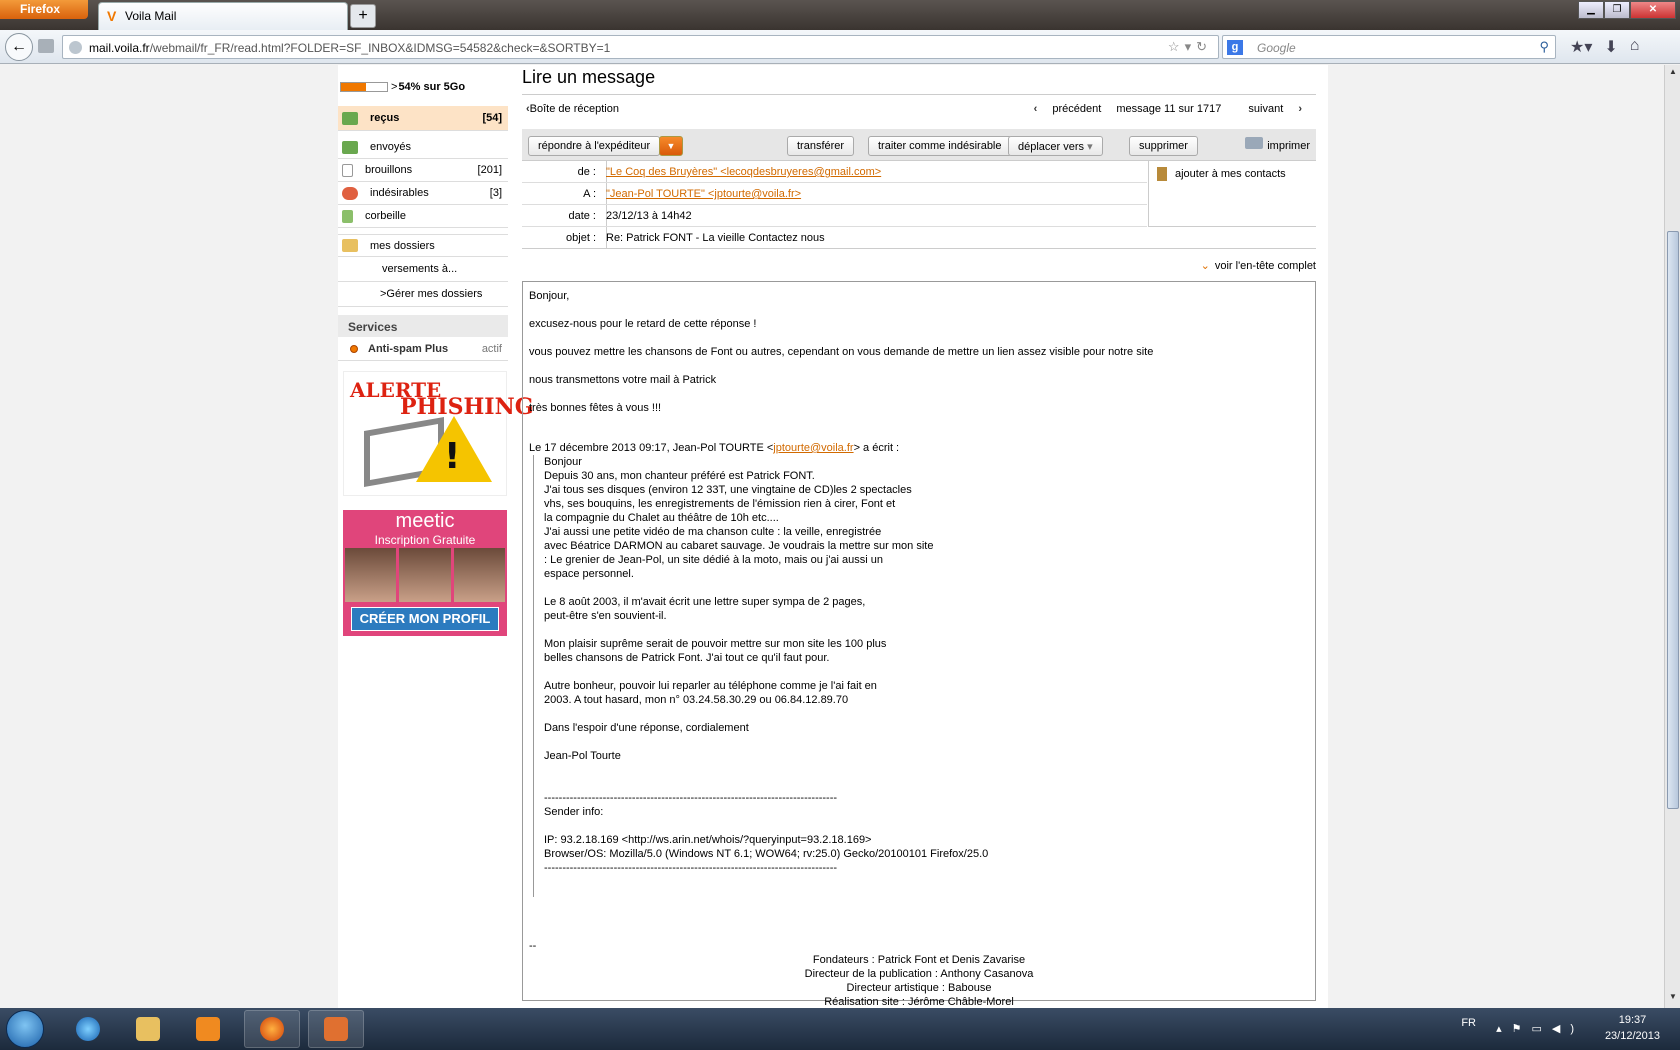 This screenshot has height=1050, width=1680. Describe the element at coordinates (44, 9) in the screenshot. I see `firefox-menu-button: Firefox` at that location.